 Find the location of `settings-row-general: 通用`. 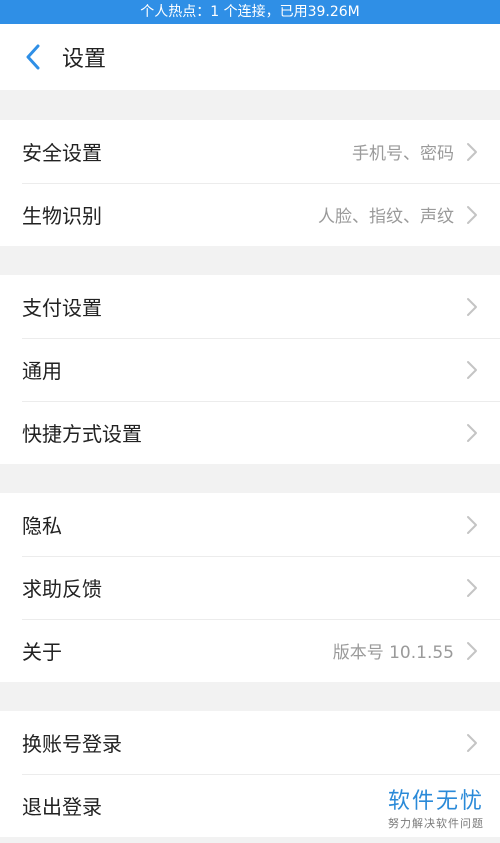

settings-row-general: 通用 is located at coordinates (250, 369).